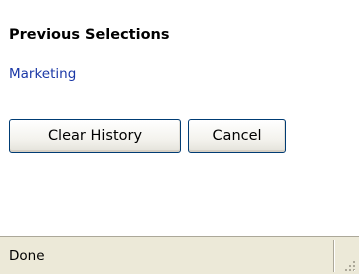 The image size is (359, 277). I want to click on status-text: Done, so click(27, 256).